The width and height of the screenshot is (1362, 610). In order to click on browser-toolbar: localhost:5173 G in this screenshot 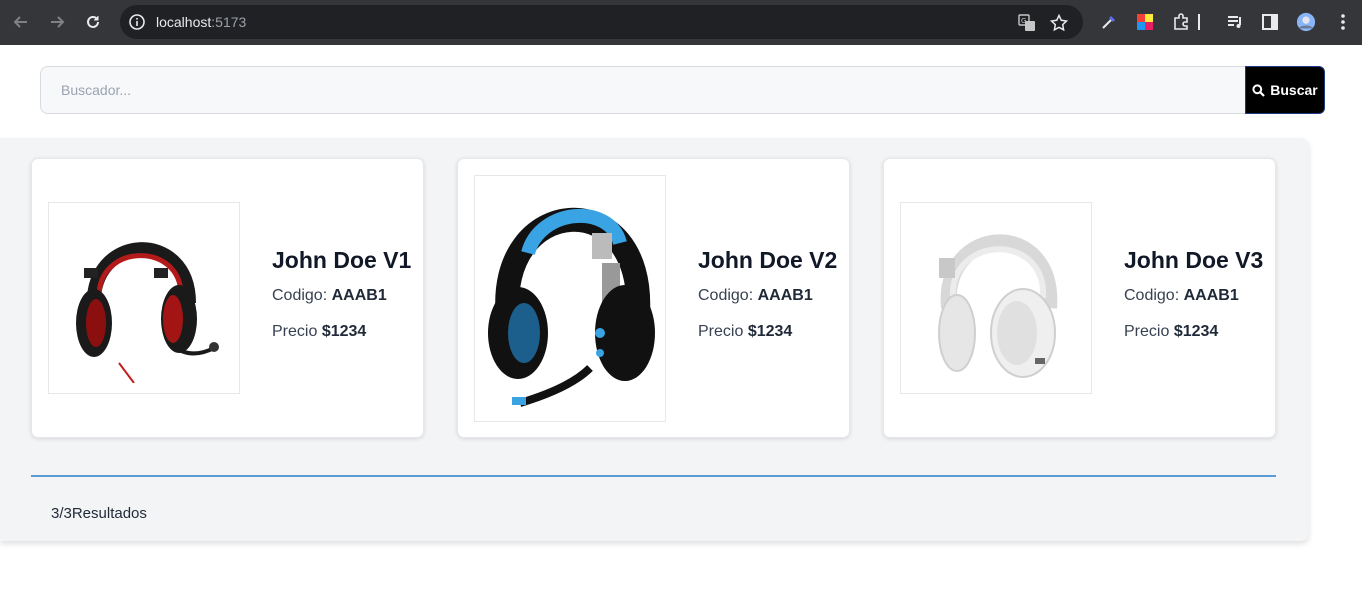, I will do `click(681, 22)`.